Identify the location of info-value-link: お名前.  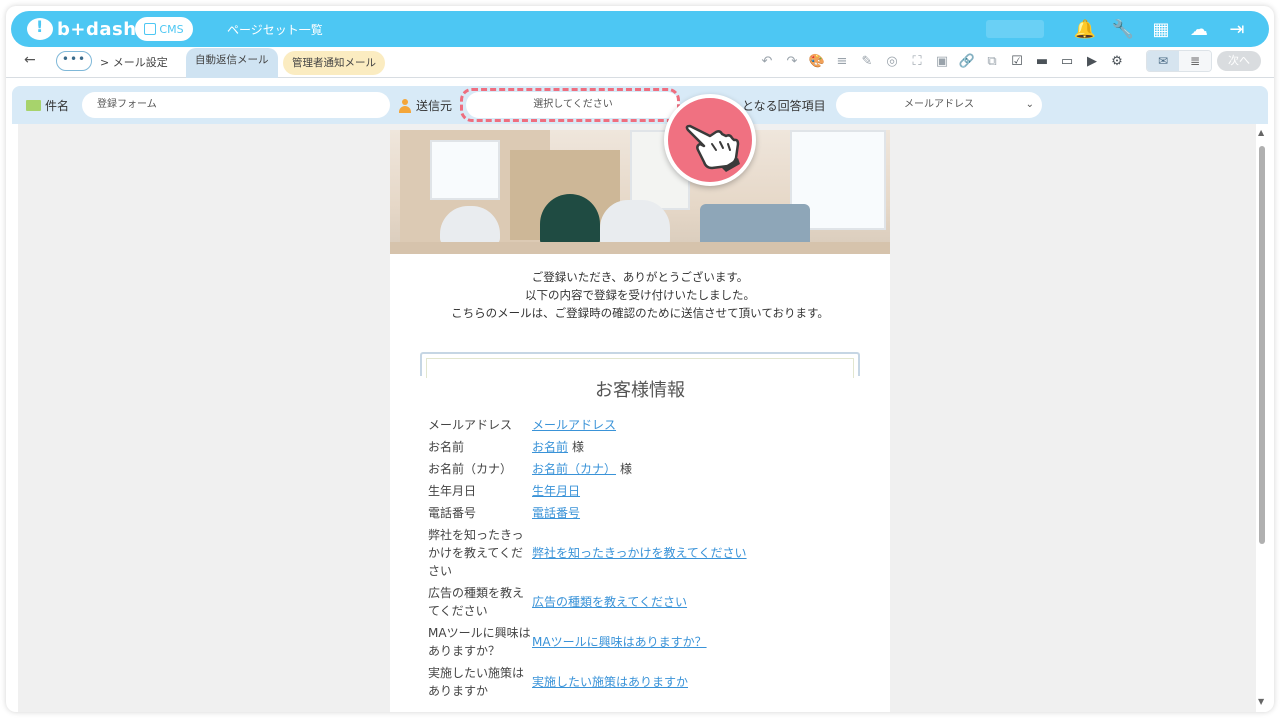
(550, 447).